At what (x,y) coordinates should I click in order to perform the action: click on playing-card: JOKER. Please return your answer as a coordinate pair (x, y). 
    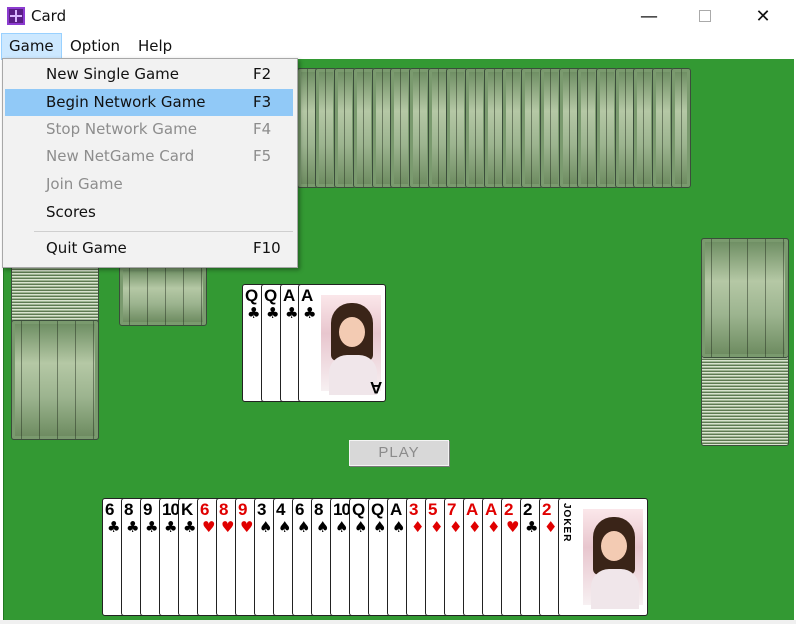
    Looking at the image, I should click on (603, 557).